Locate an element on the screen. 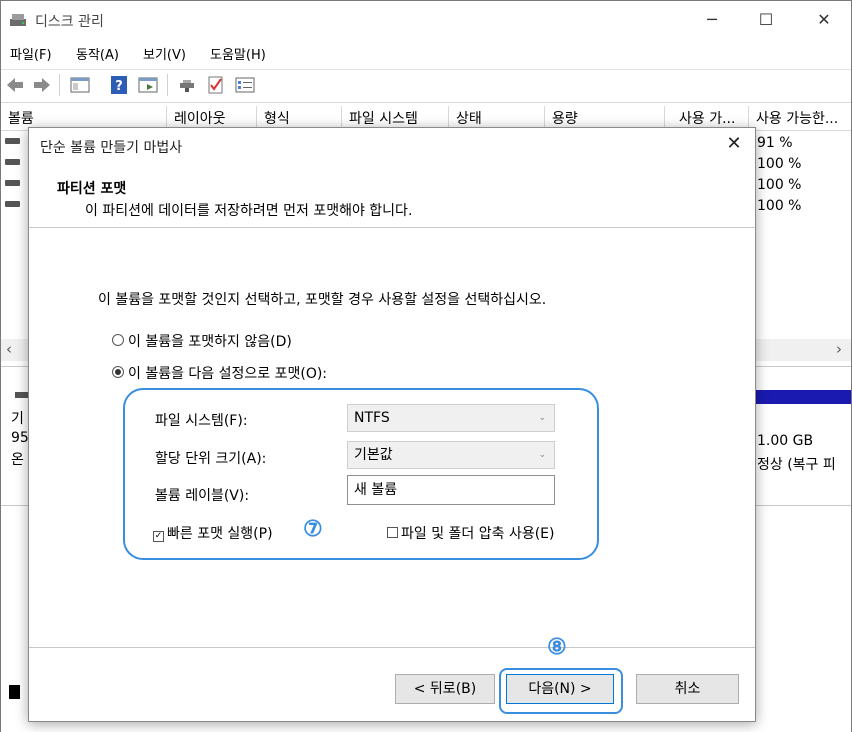 The image size is (852, 732). page-heading: 파티션 포맷 is located at coordinates (92, 189).